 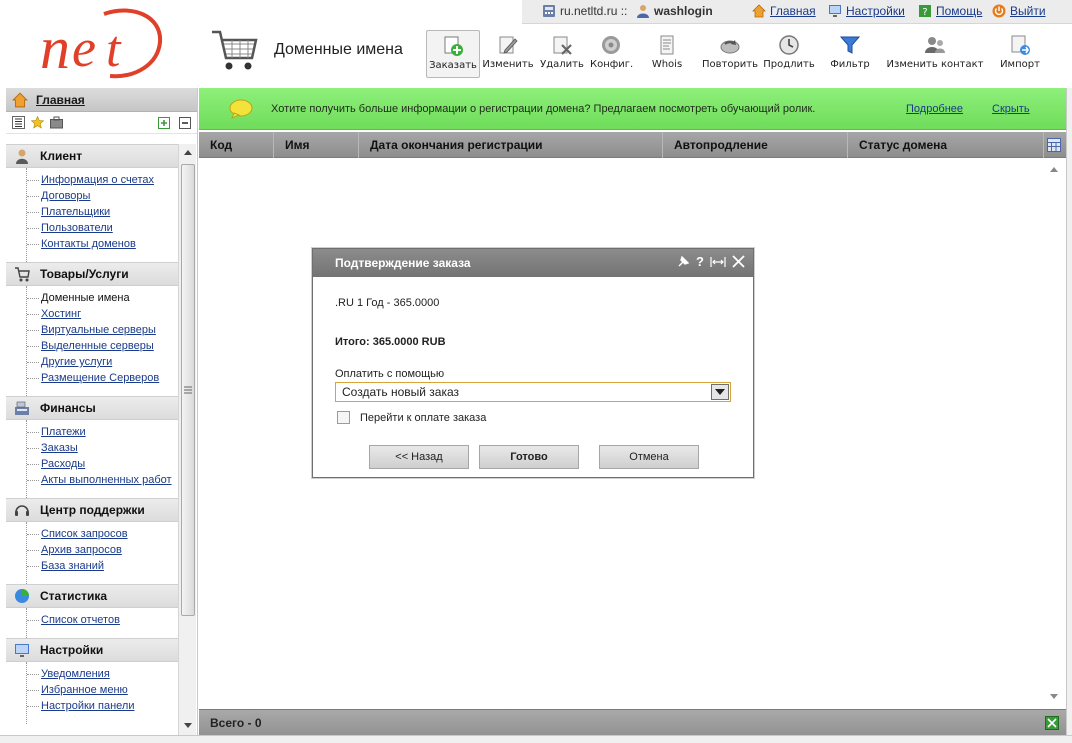 I want to click on sidebar-item-contracts: Договоры, so click(x=103, y=196).